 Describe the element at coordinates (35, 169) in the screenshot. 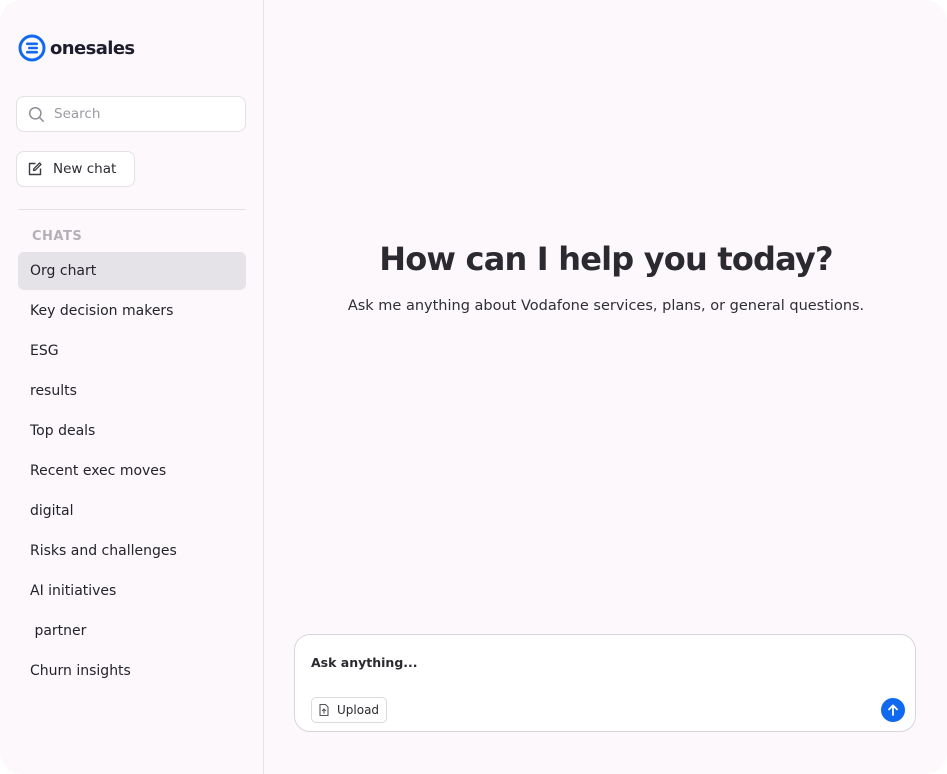

I see `edit-square-icon` at that location.